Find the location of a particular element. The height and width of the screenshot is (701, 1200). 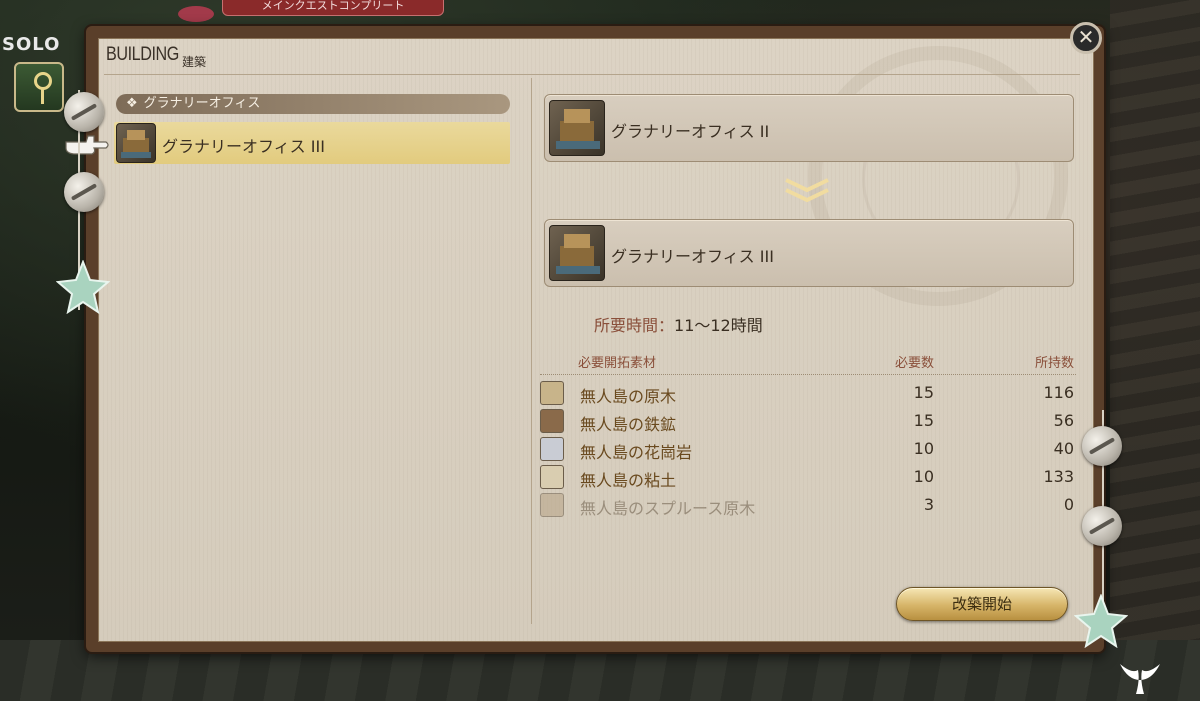

close-x-icon: ✕ is located at coordinates (1086, 37).